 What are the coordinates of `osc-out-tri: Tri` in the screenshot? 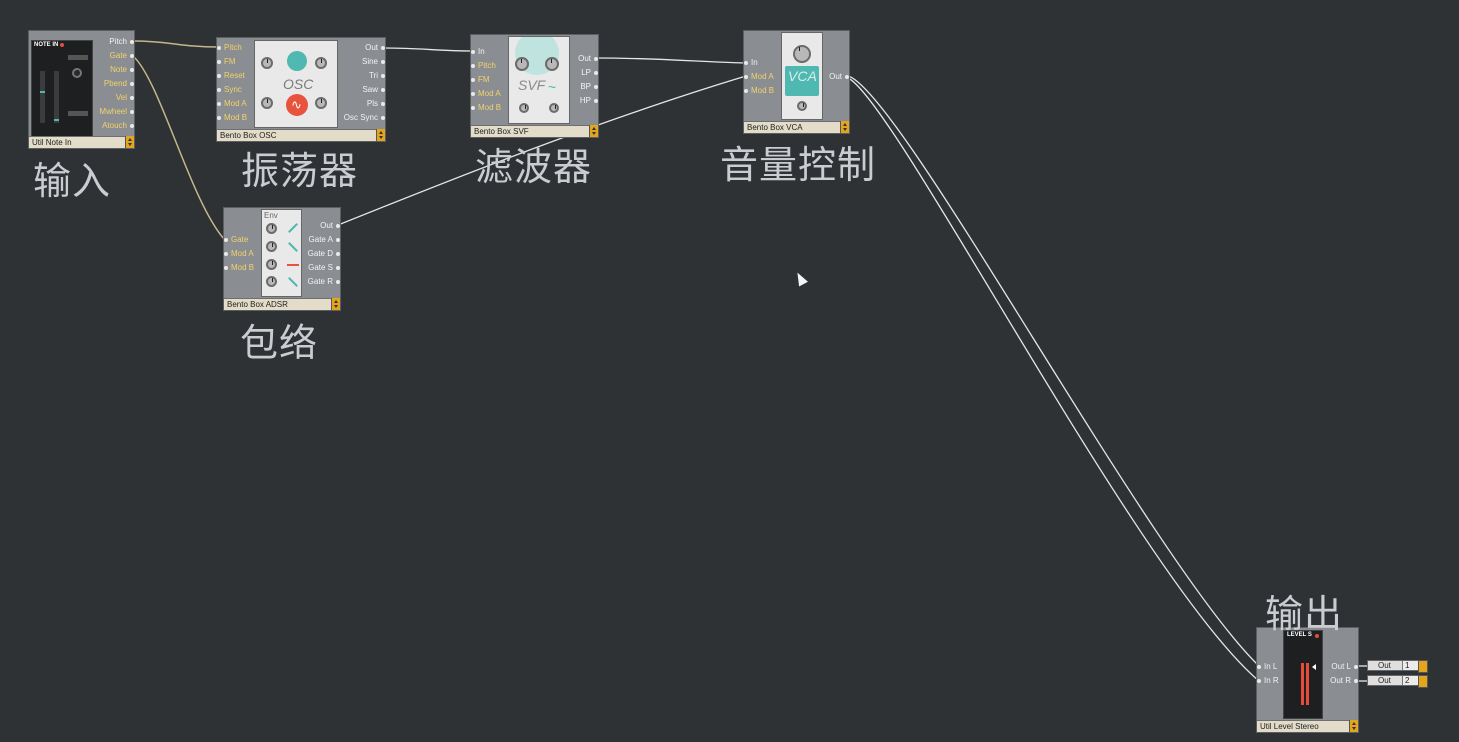 It's located at (377, 76).